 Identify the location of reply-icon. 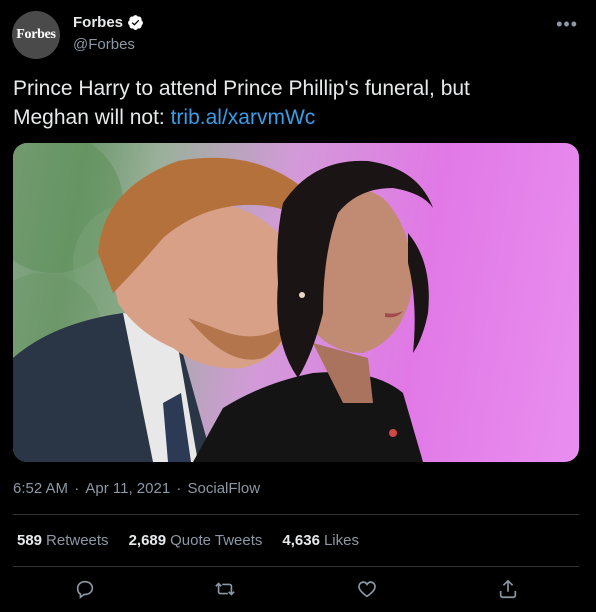
(86, 590).